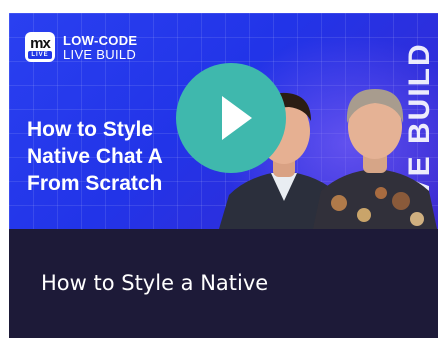  Describe the element at coordinates (375, 159) in the screenshot. I see `presenter-right` at that location.